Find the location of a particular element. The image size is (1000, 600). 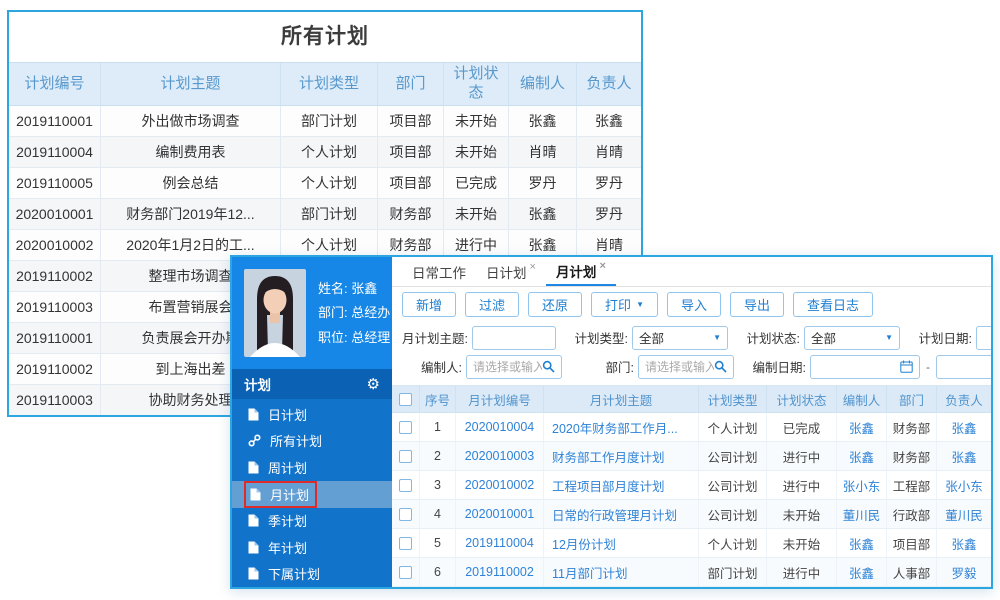

打印-button: 打印 ▼ is located at coordinates (624, 304).